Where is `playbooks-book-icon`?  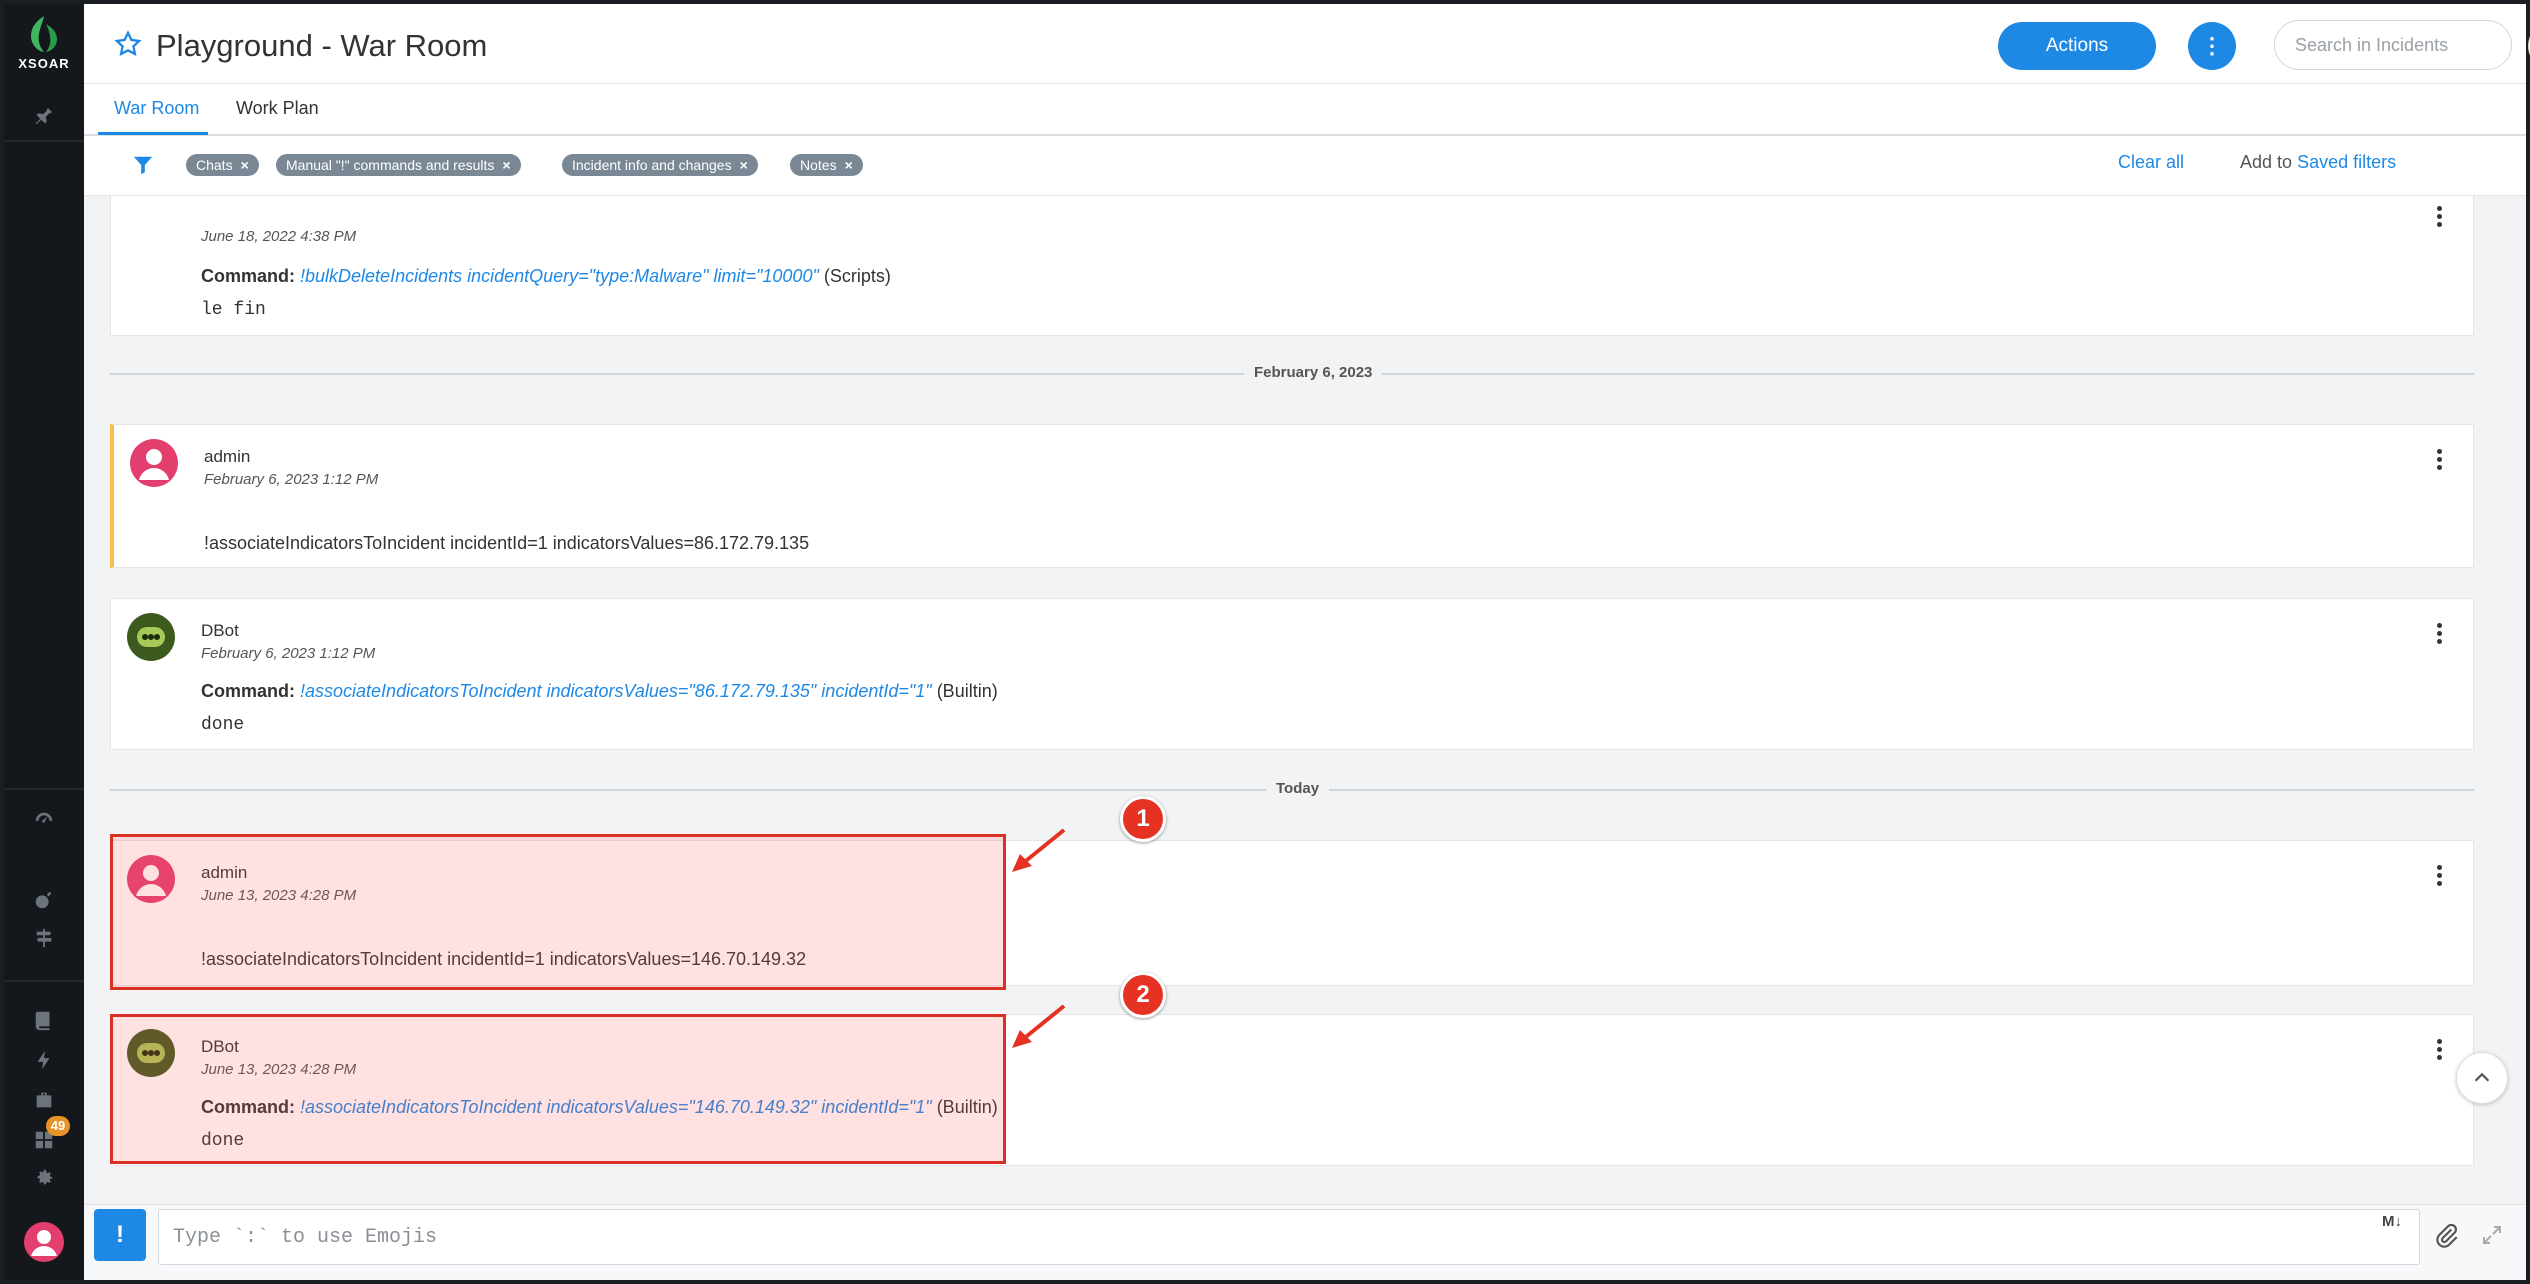
playbooks-book-icon is located at coordinates (44, 1020).